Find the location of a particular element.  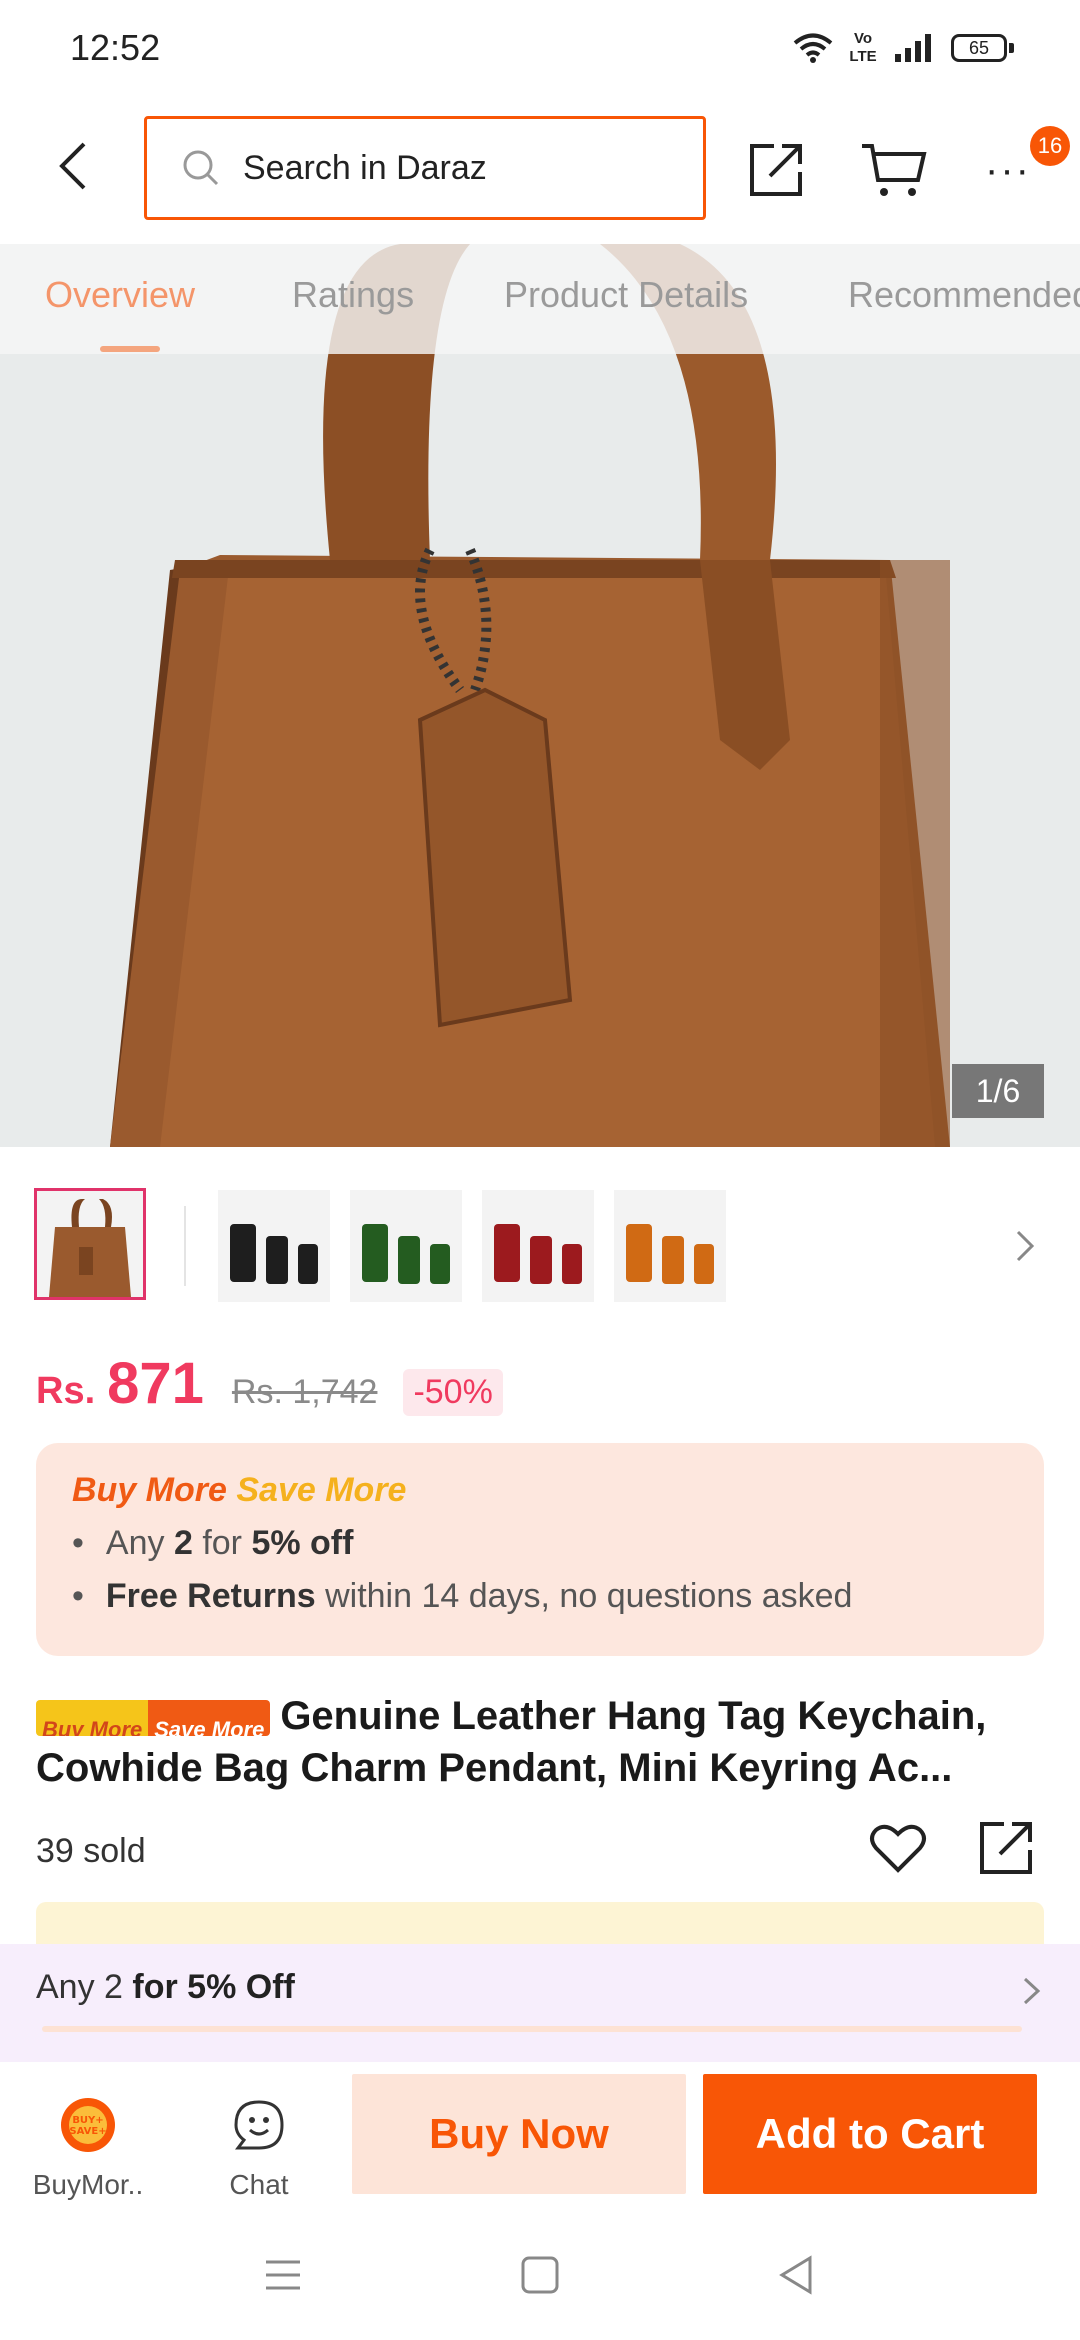

offer-bar: Any 2 for 5% Off is located at coordinates (540, 2003).